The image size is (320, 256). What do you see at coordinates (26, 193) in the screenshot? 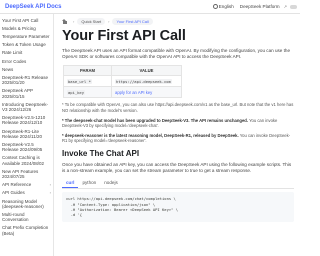
I see `sidebar-item: API Guides ›` at bounding box center [26, 193].